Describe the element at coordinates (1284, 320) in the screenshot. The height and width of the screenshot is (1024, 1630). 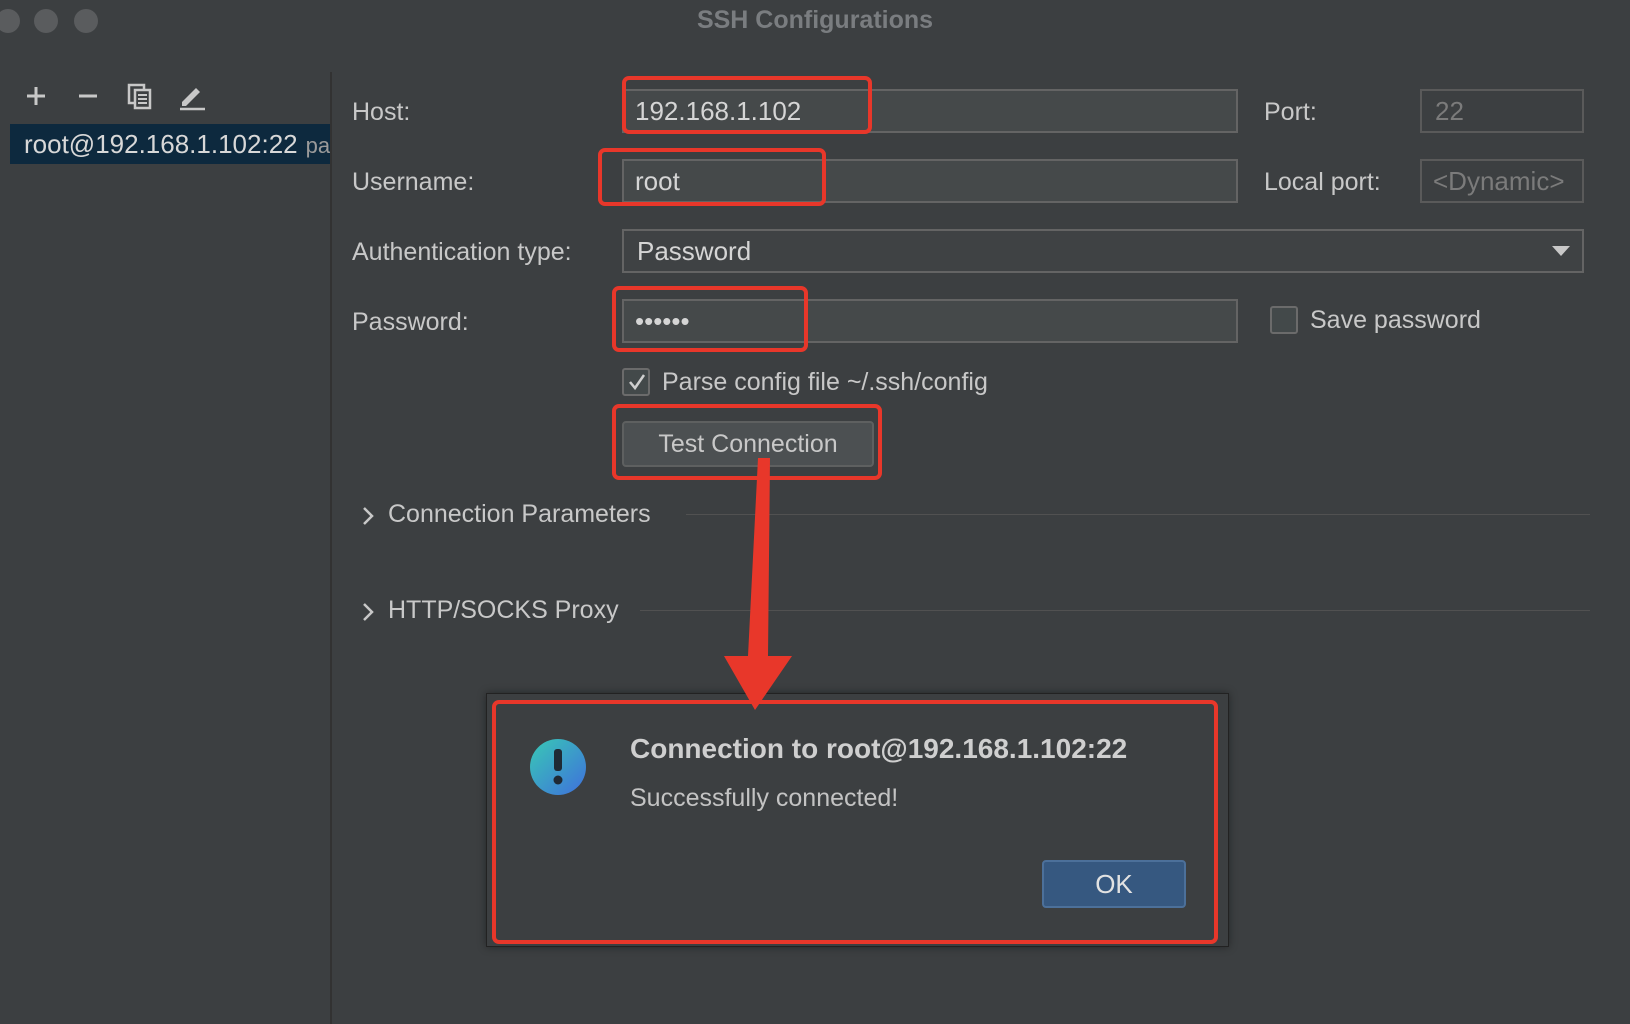
I see `save-password-checkbox` at that location.